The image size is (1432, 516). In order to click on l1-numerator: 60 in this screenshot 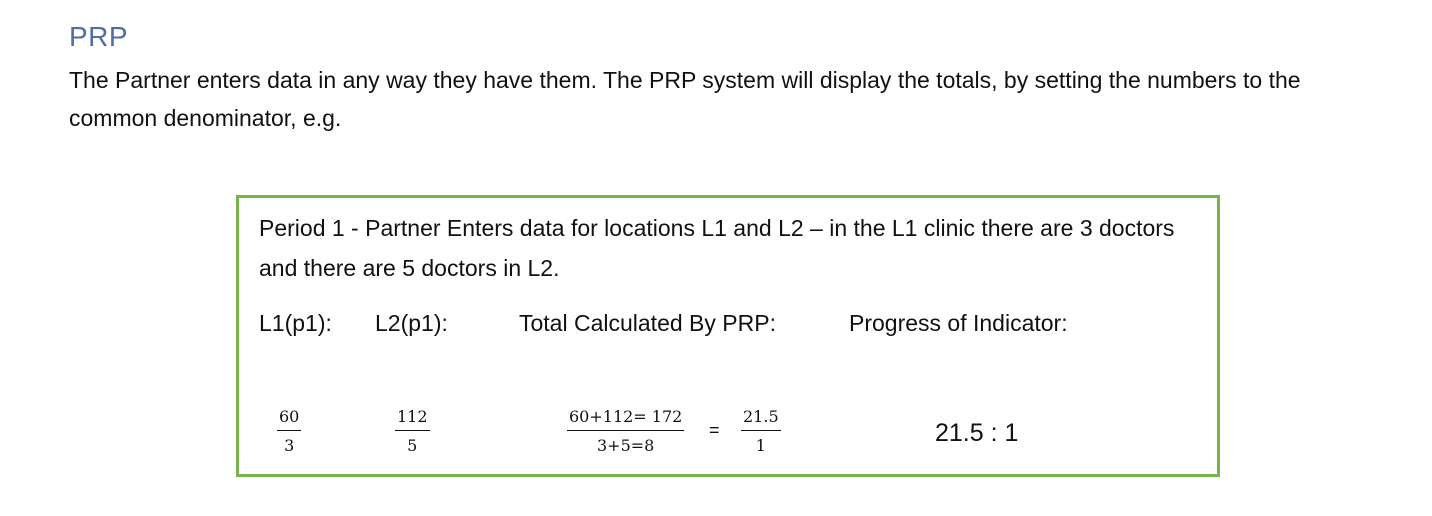, I will do `click(289, 419)`.